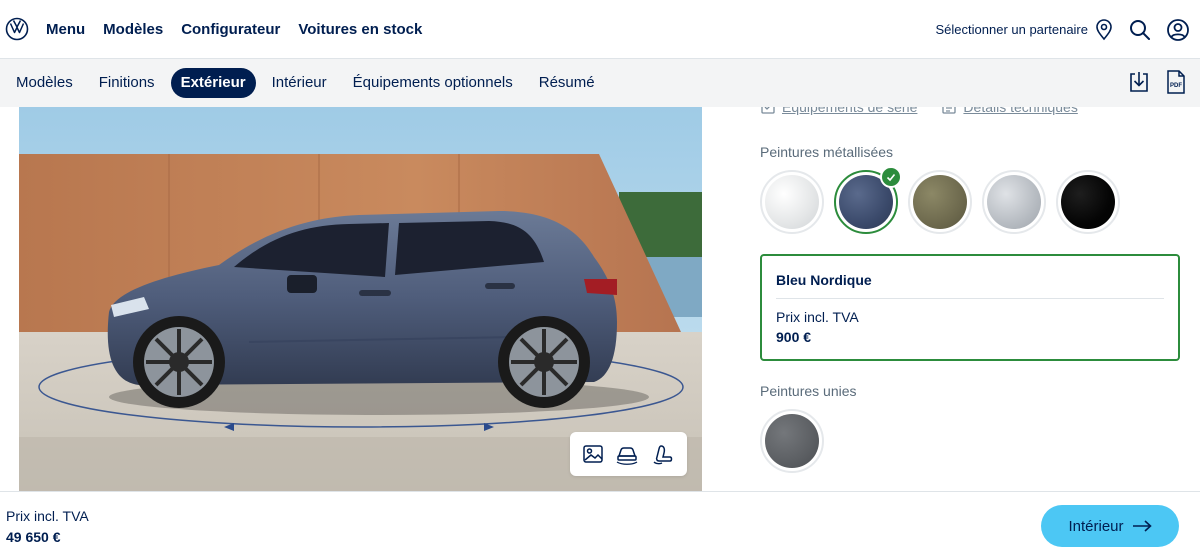 This screenshot has width=1200, height=555. I want to click on tab-interior: Intérieur, so click(299, 83).